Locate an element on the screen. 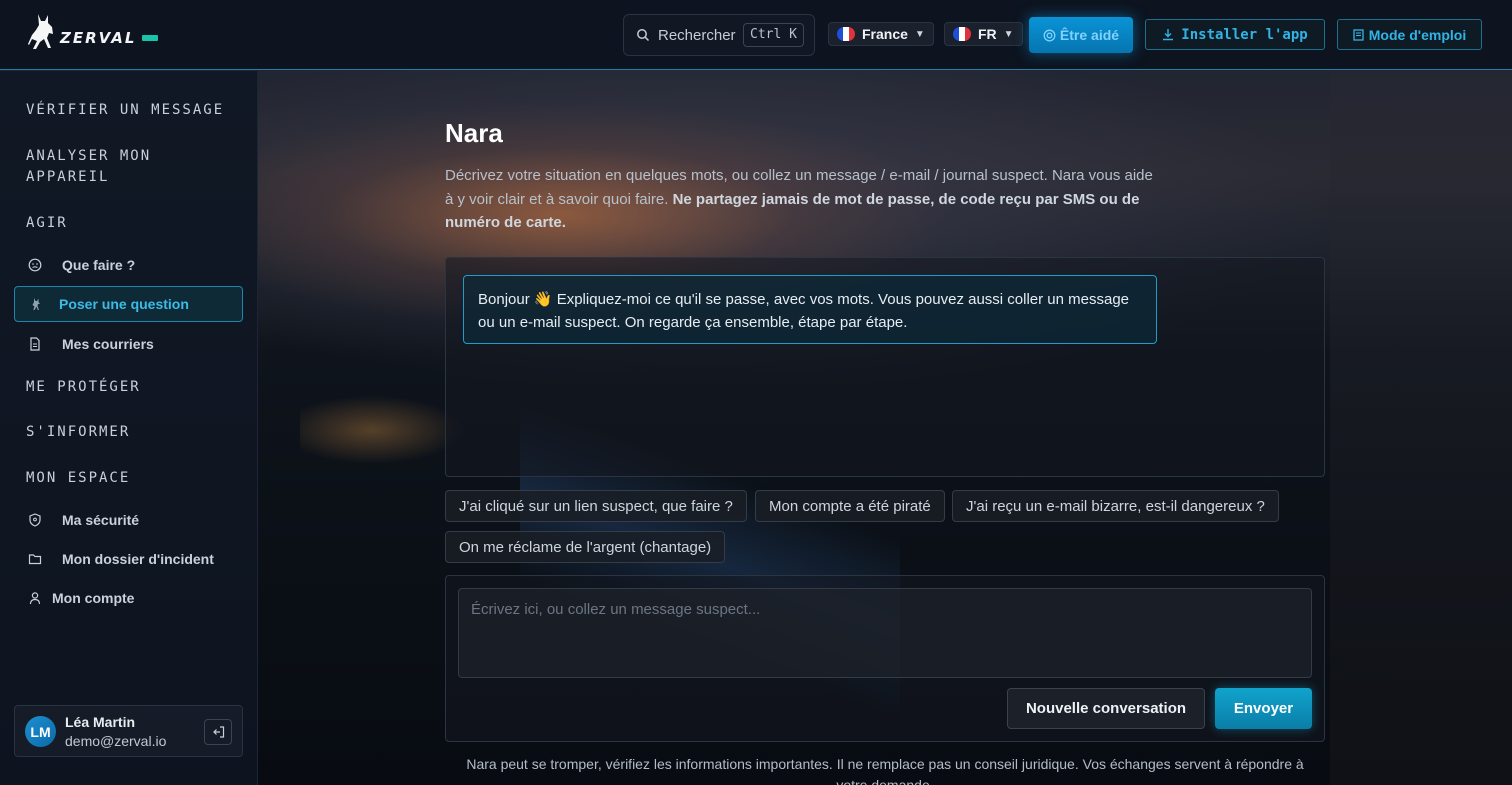 The image size is (1512, 785). message-input is located at coordinates (885, 633).